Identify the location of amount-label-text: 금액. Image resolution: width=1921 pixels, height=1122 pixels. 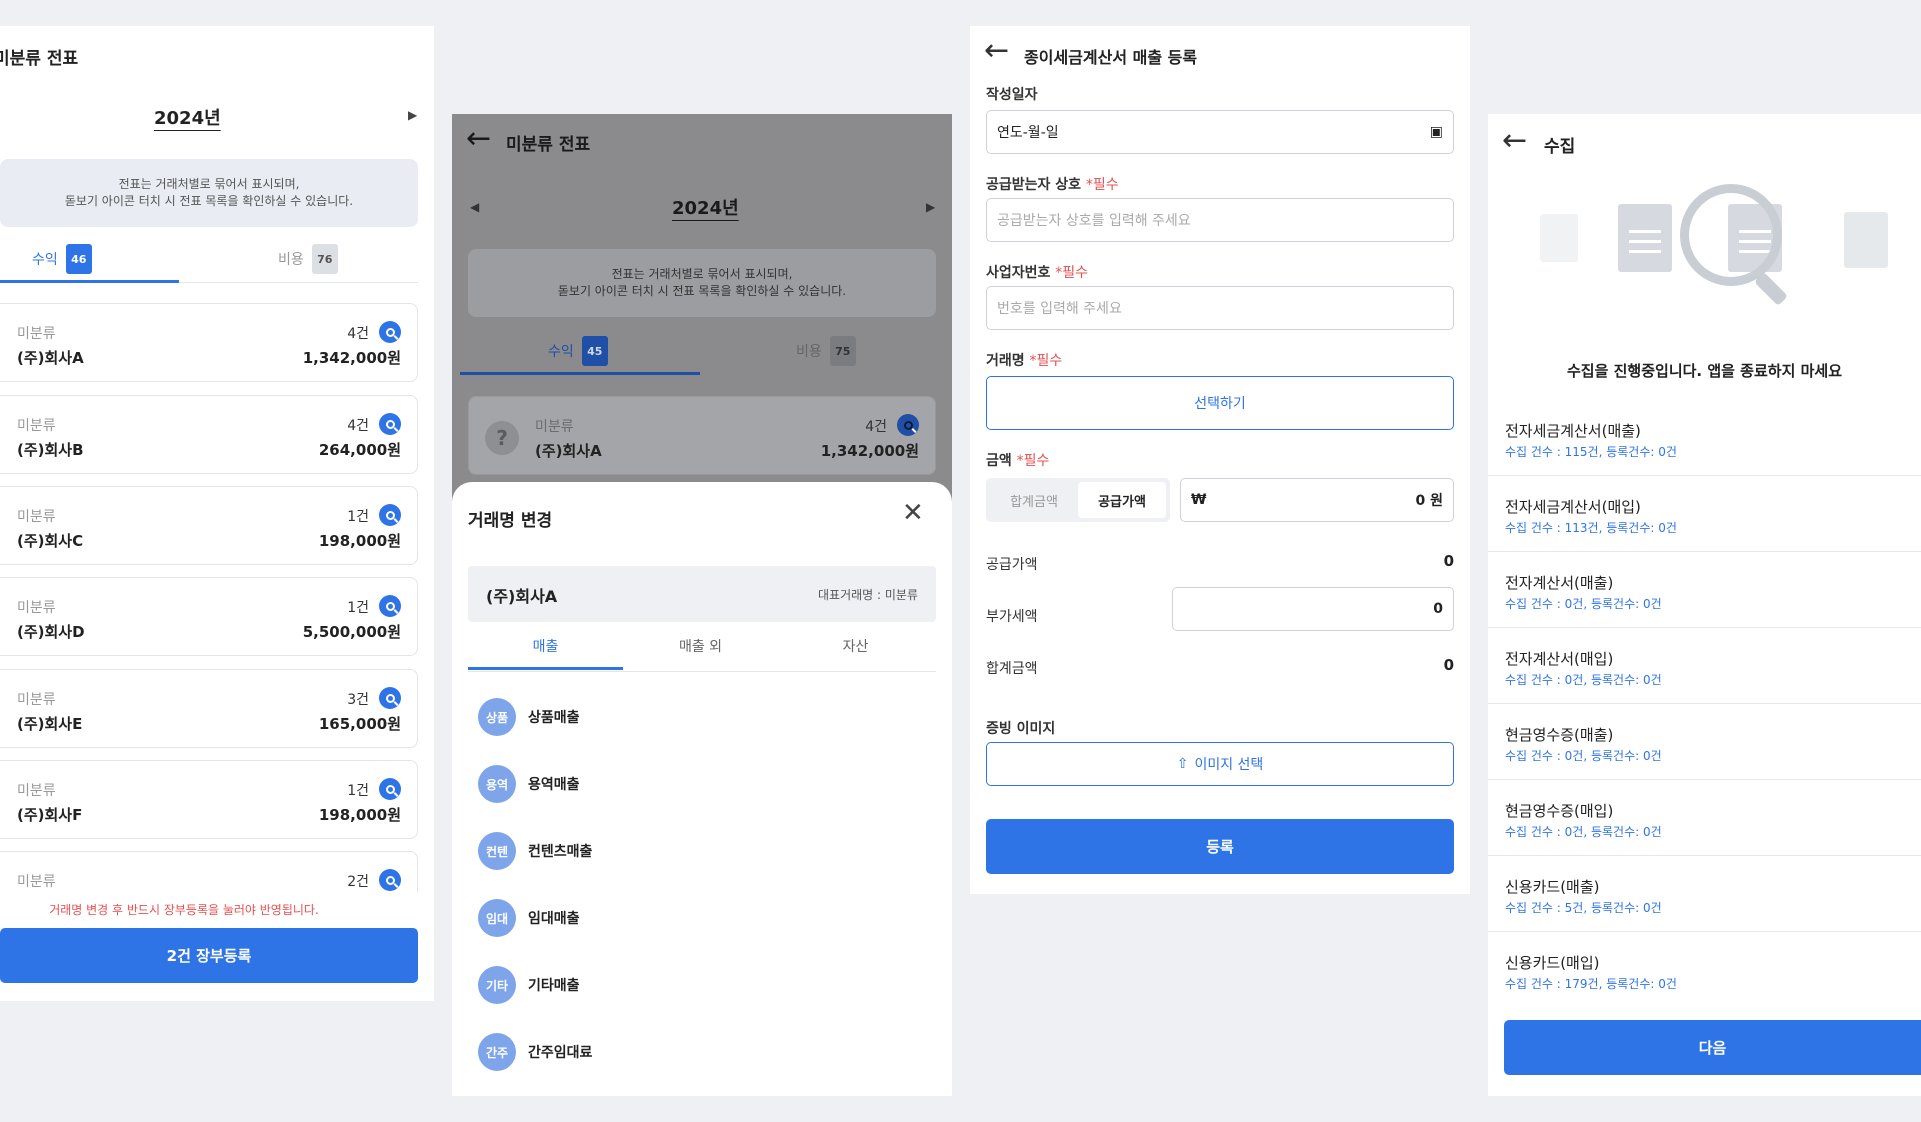
(999, 461).